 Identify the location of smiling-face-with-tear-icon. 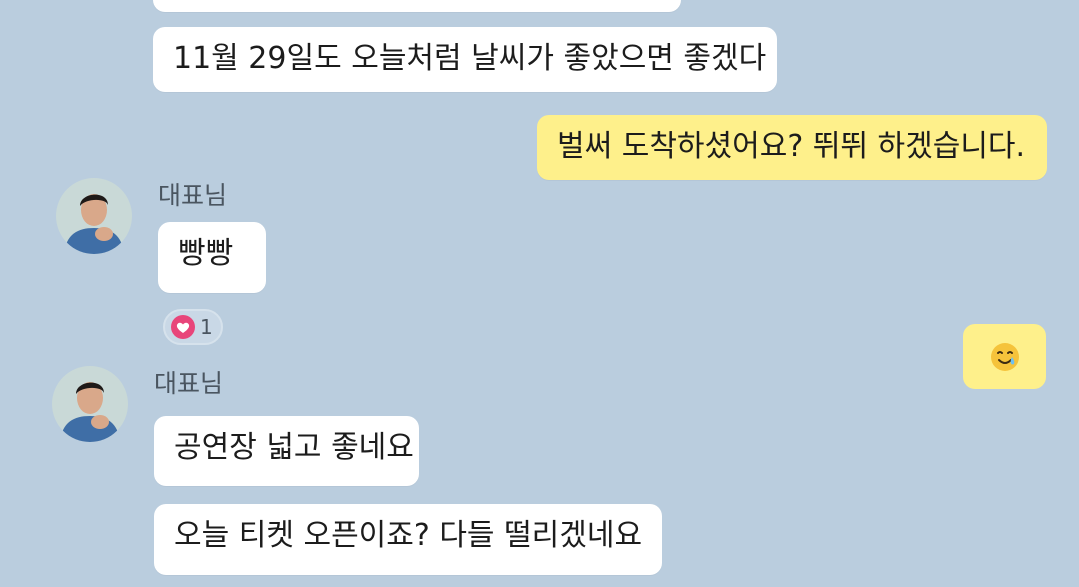
(1004, 356).